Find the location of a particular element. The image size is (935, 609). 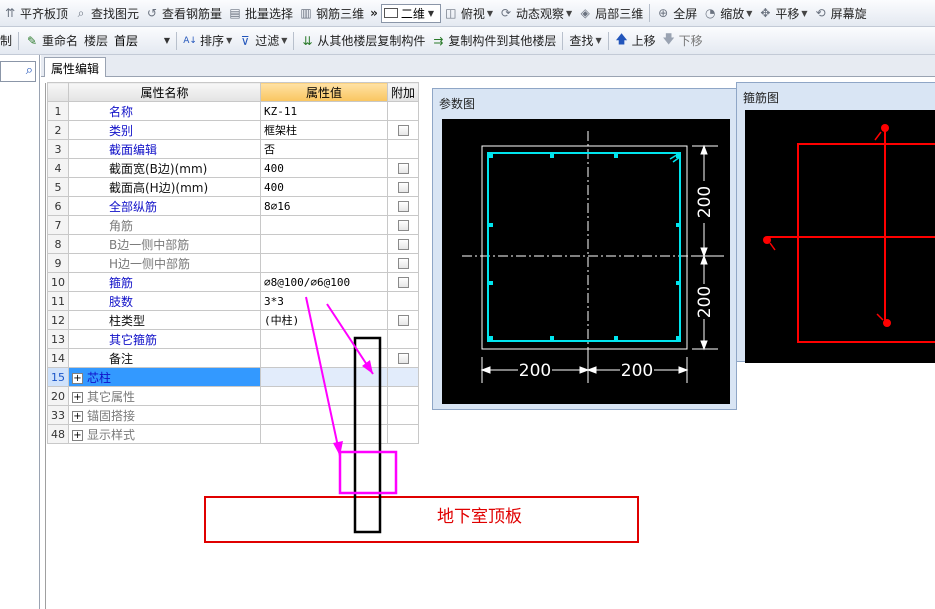

fullscreen-button: ⊕ 全屏 is located at coordinates (676, 13).